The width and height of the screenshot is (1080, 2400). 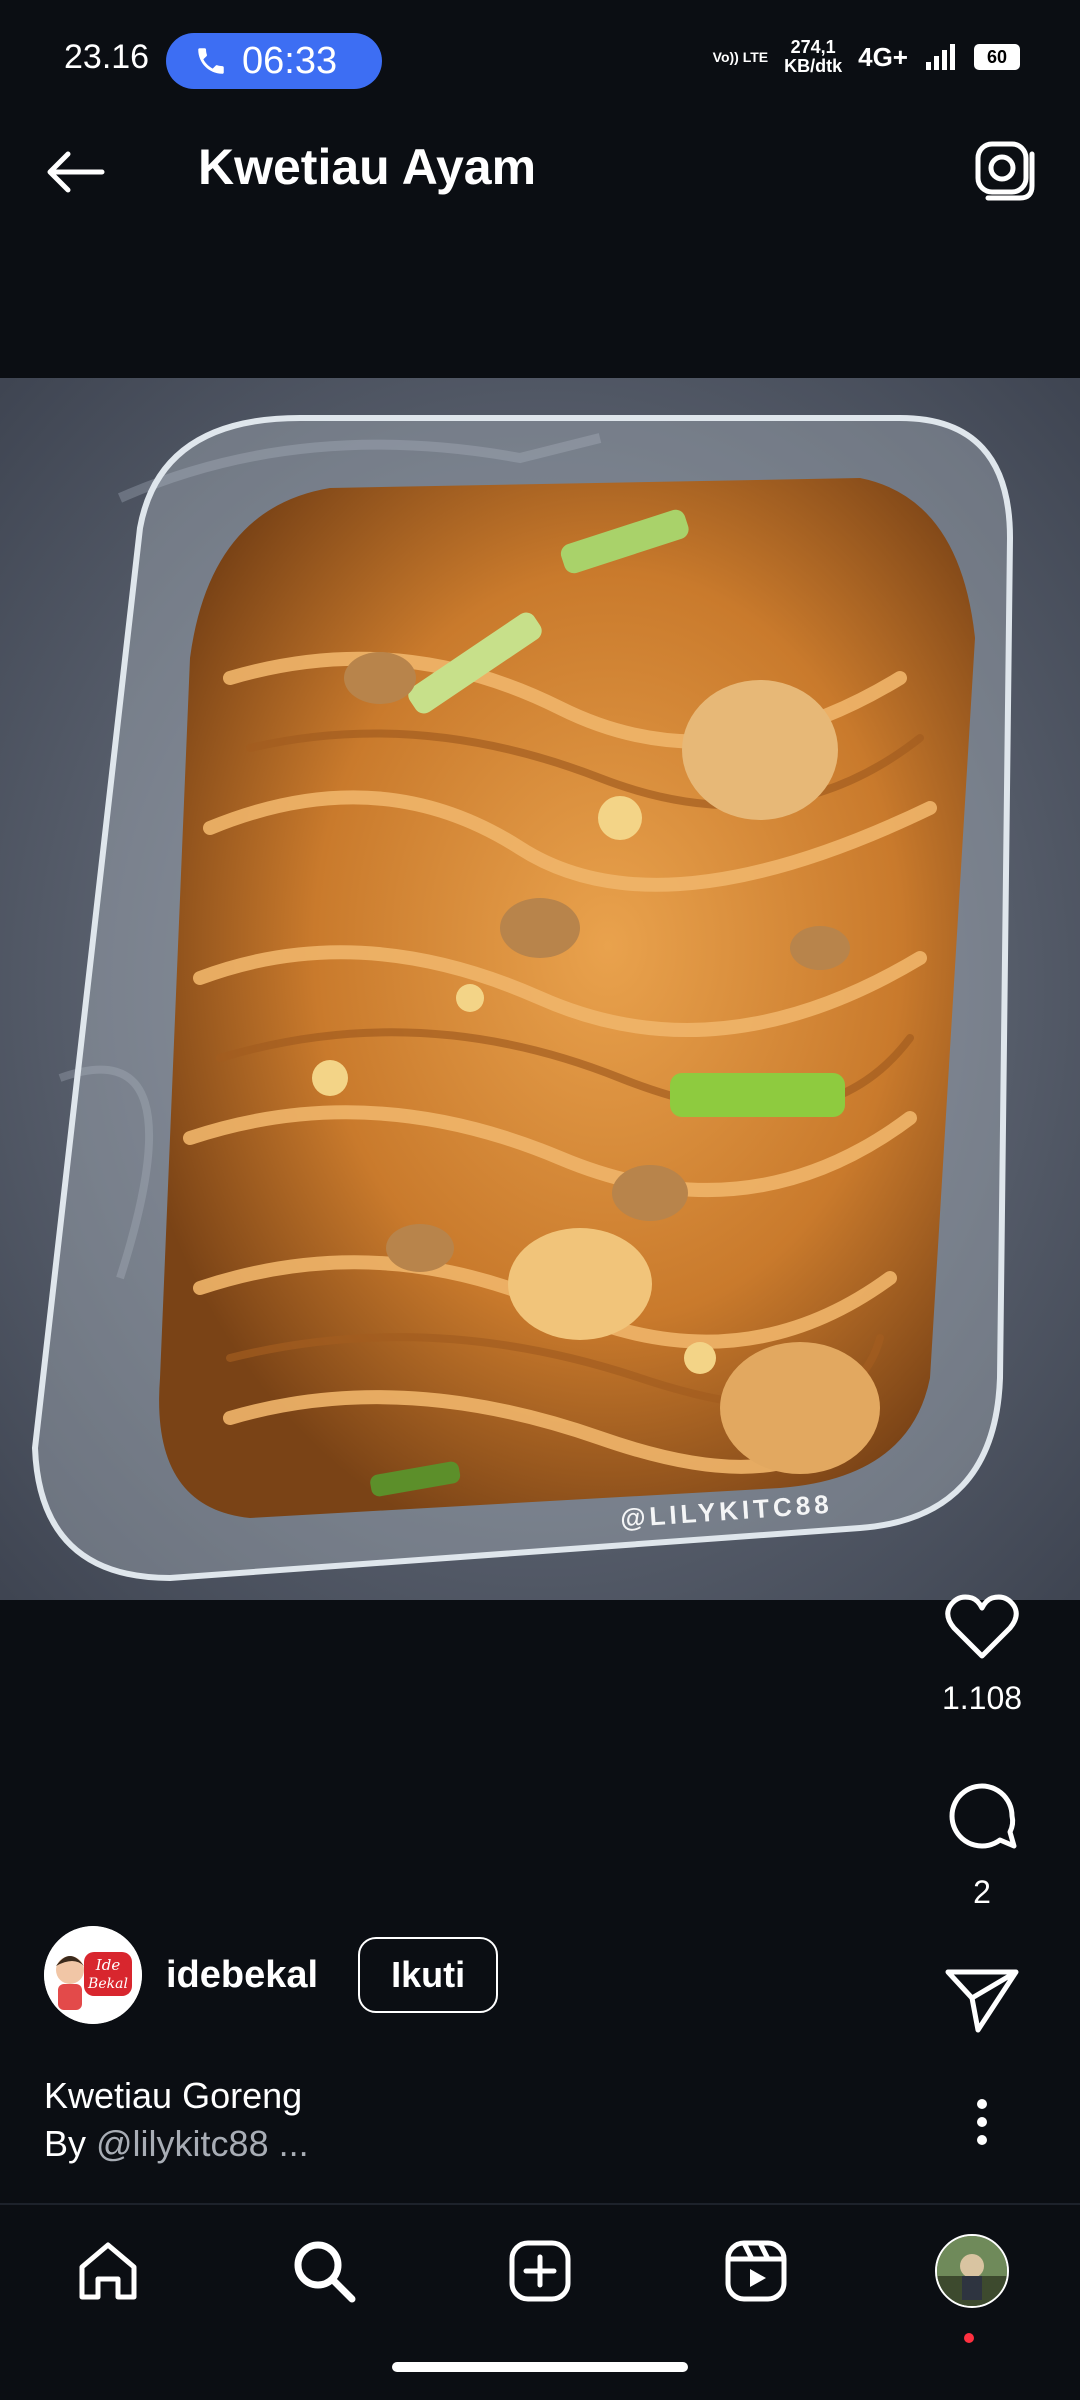 What do you see at coordinates (107, 1984) in the screenshot?
I see `svg-text: Bekal` at bounding box center [107, 1984].